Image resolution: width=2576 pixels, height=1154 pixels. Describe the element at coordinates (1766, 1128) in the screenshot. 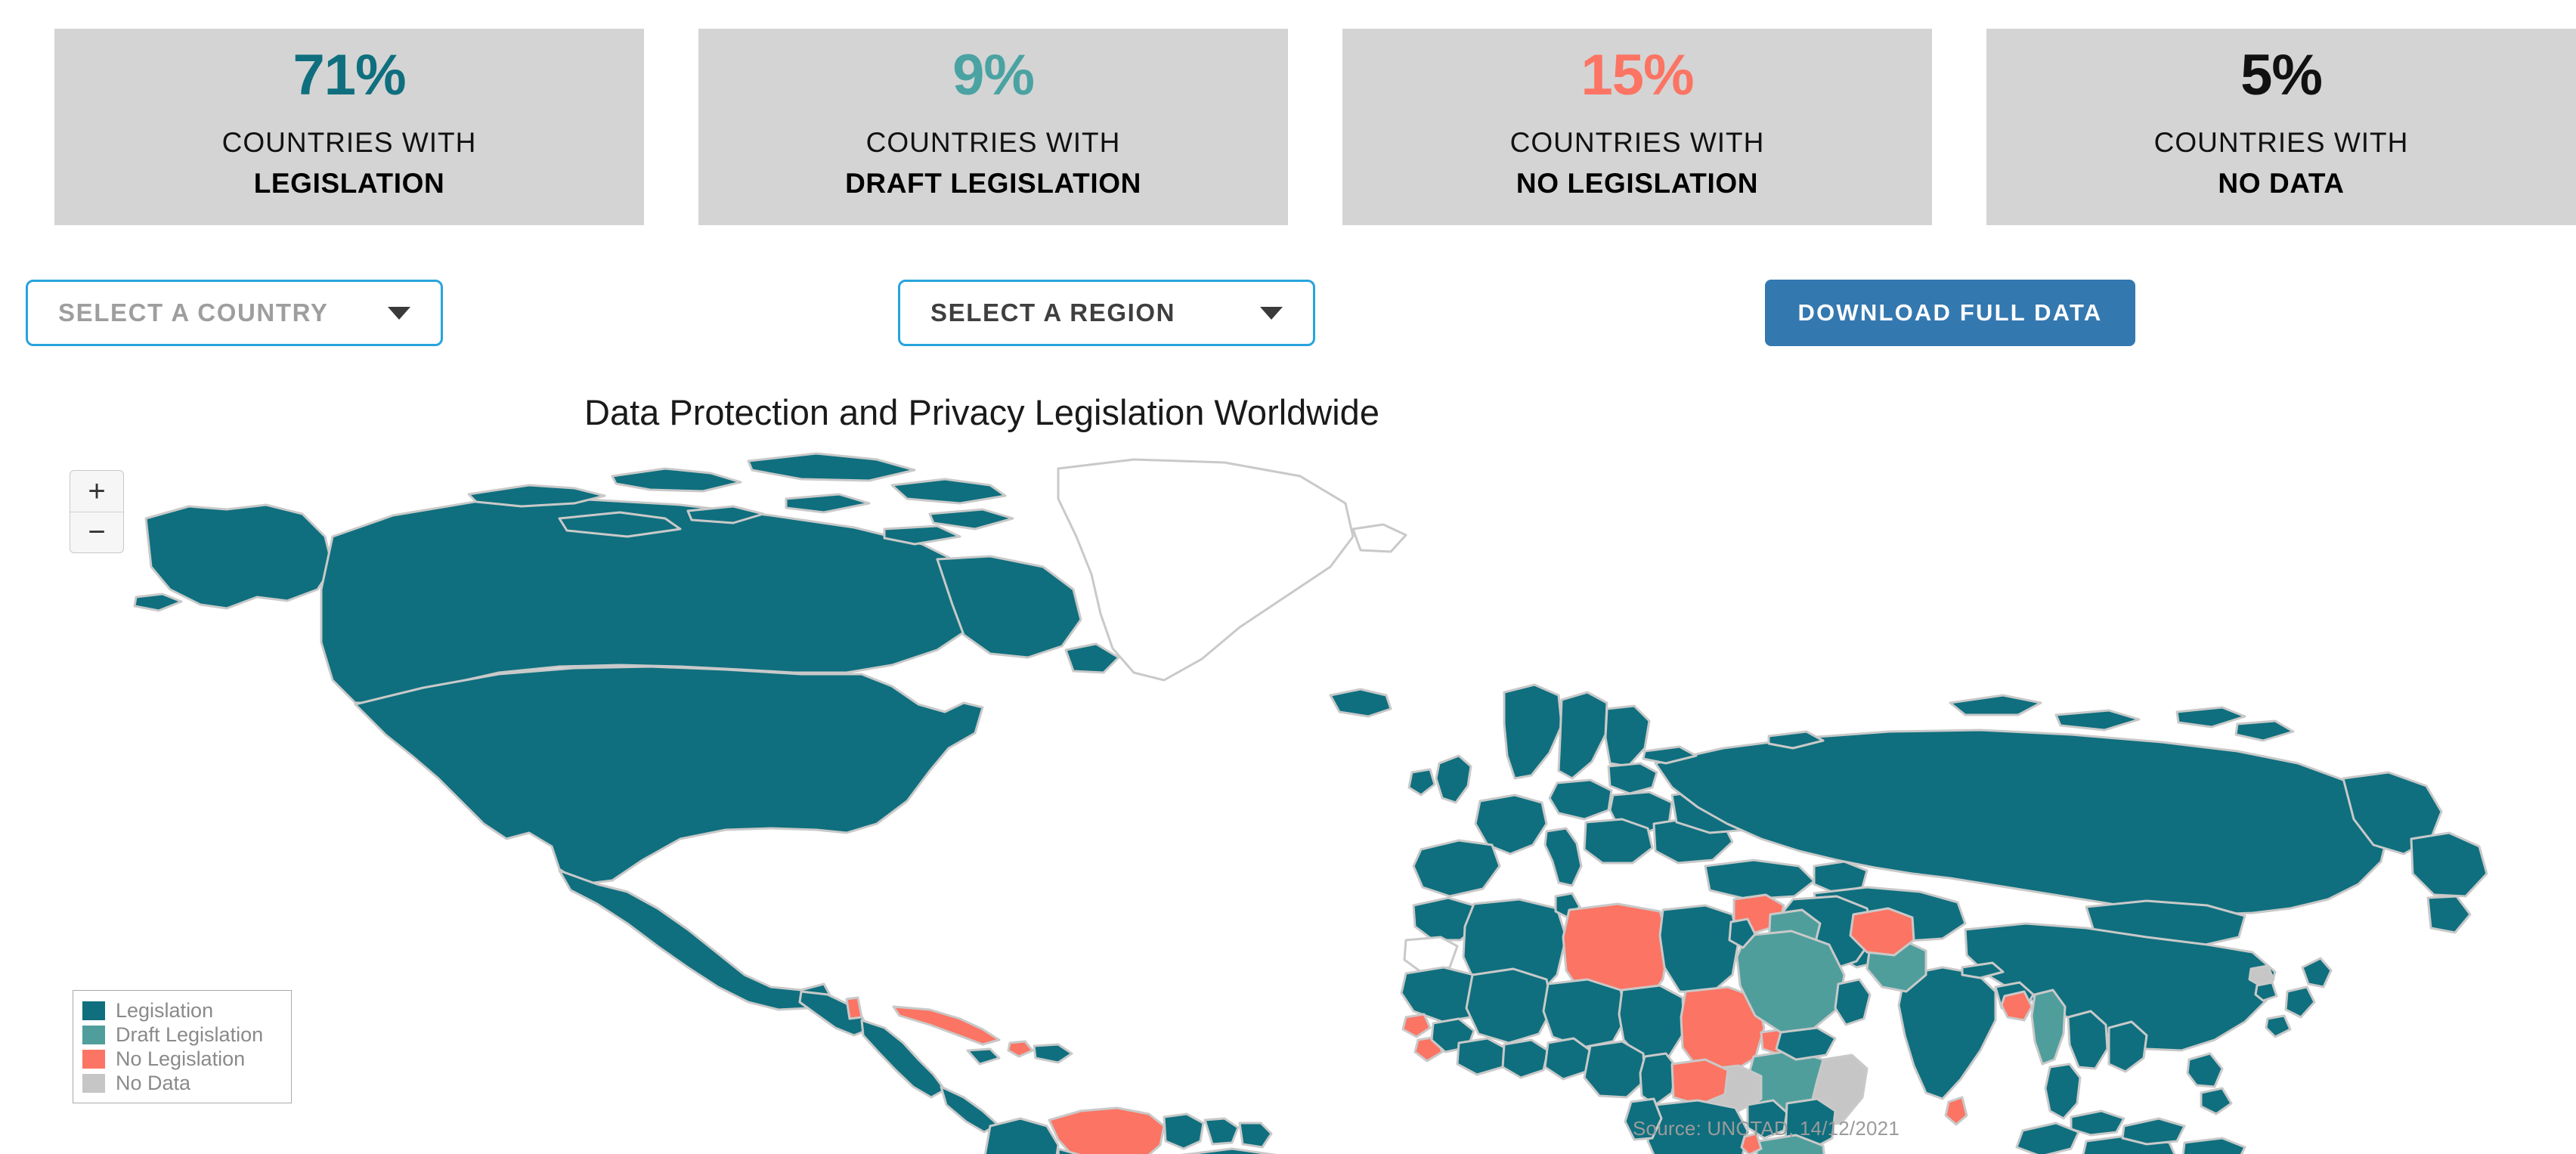

I see `map-source-attribution: Source: UNCTAD, 14/12/2021` at that location.